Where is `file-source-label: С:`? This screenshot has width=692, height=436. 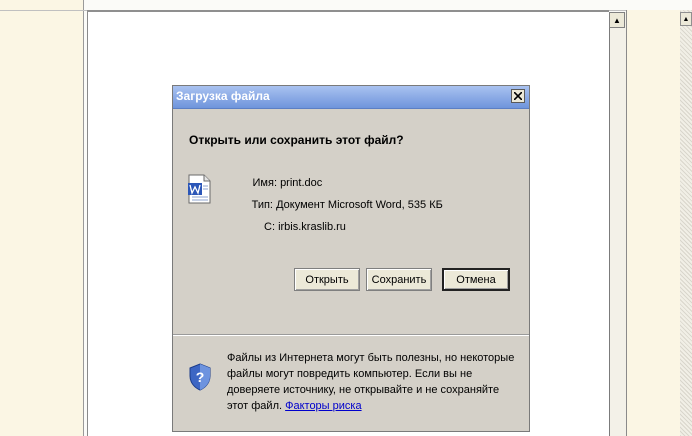
file-source-label: С: is located at coordinates (269, 227).